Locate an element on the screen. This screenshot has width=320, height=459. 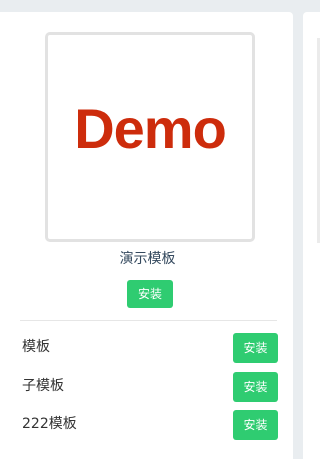
top-bar is located at coordinates (160, 6).